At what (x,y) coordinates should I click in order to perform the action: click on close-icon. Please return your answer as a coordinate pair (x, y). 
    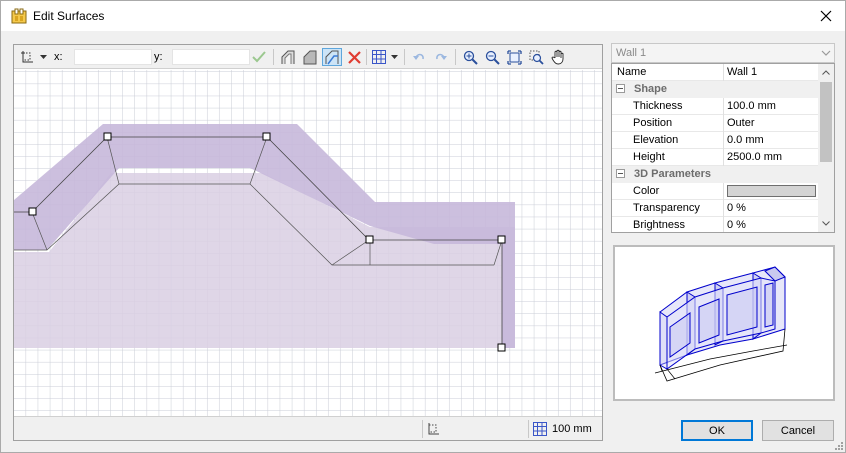
    Looking at the image, I should click on (826, 16).